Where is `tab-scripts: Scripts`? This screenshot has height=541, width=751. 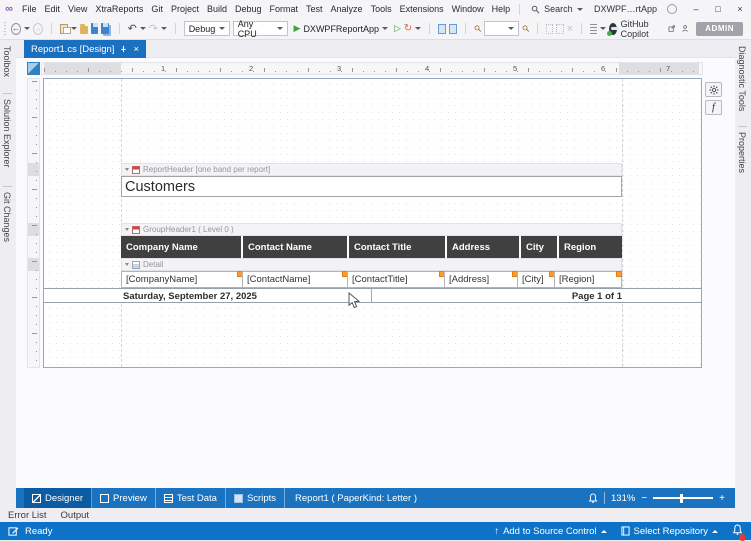 tab-scripts: Scripts is located at coordinates (256, 498).